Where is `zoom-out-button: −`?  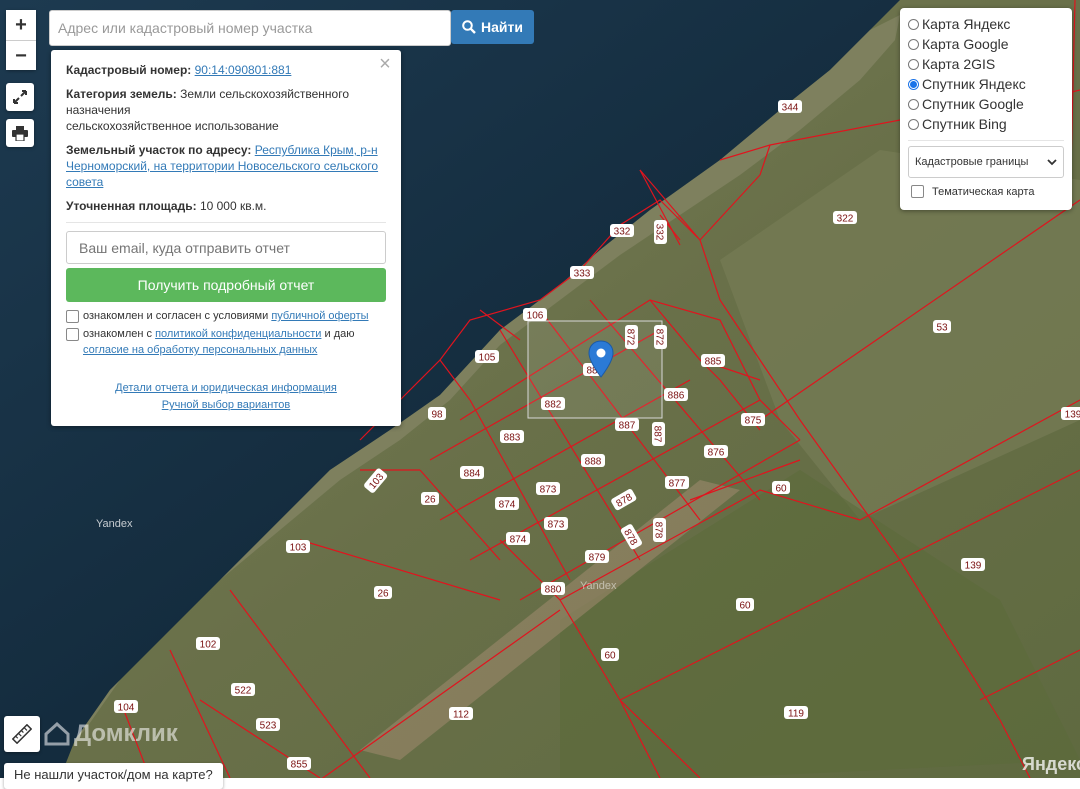
zoom-out-button: − is located at coordinates (21, 55).